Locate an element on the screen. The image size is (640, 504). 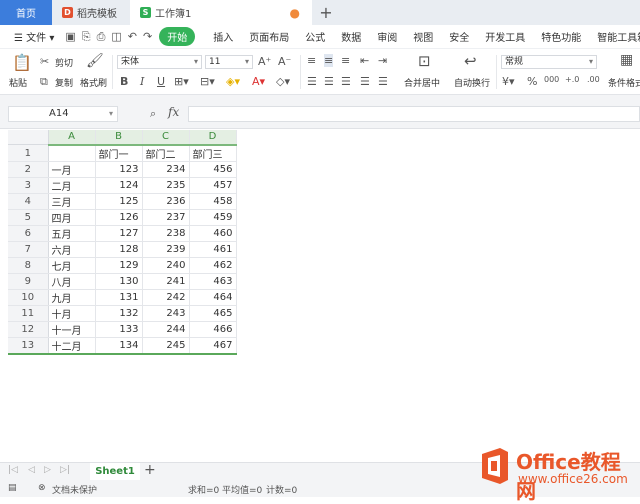
distribute-icon: ☰ is located at coordinates (383, 81).